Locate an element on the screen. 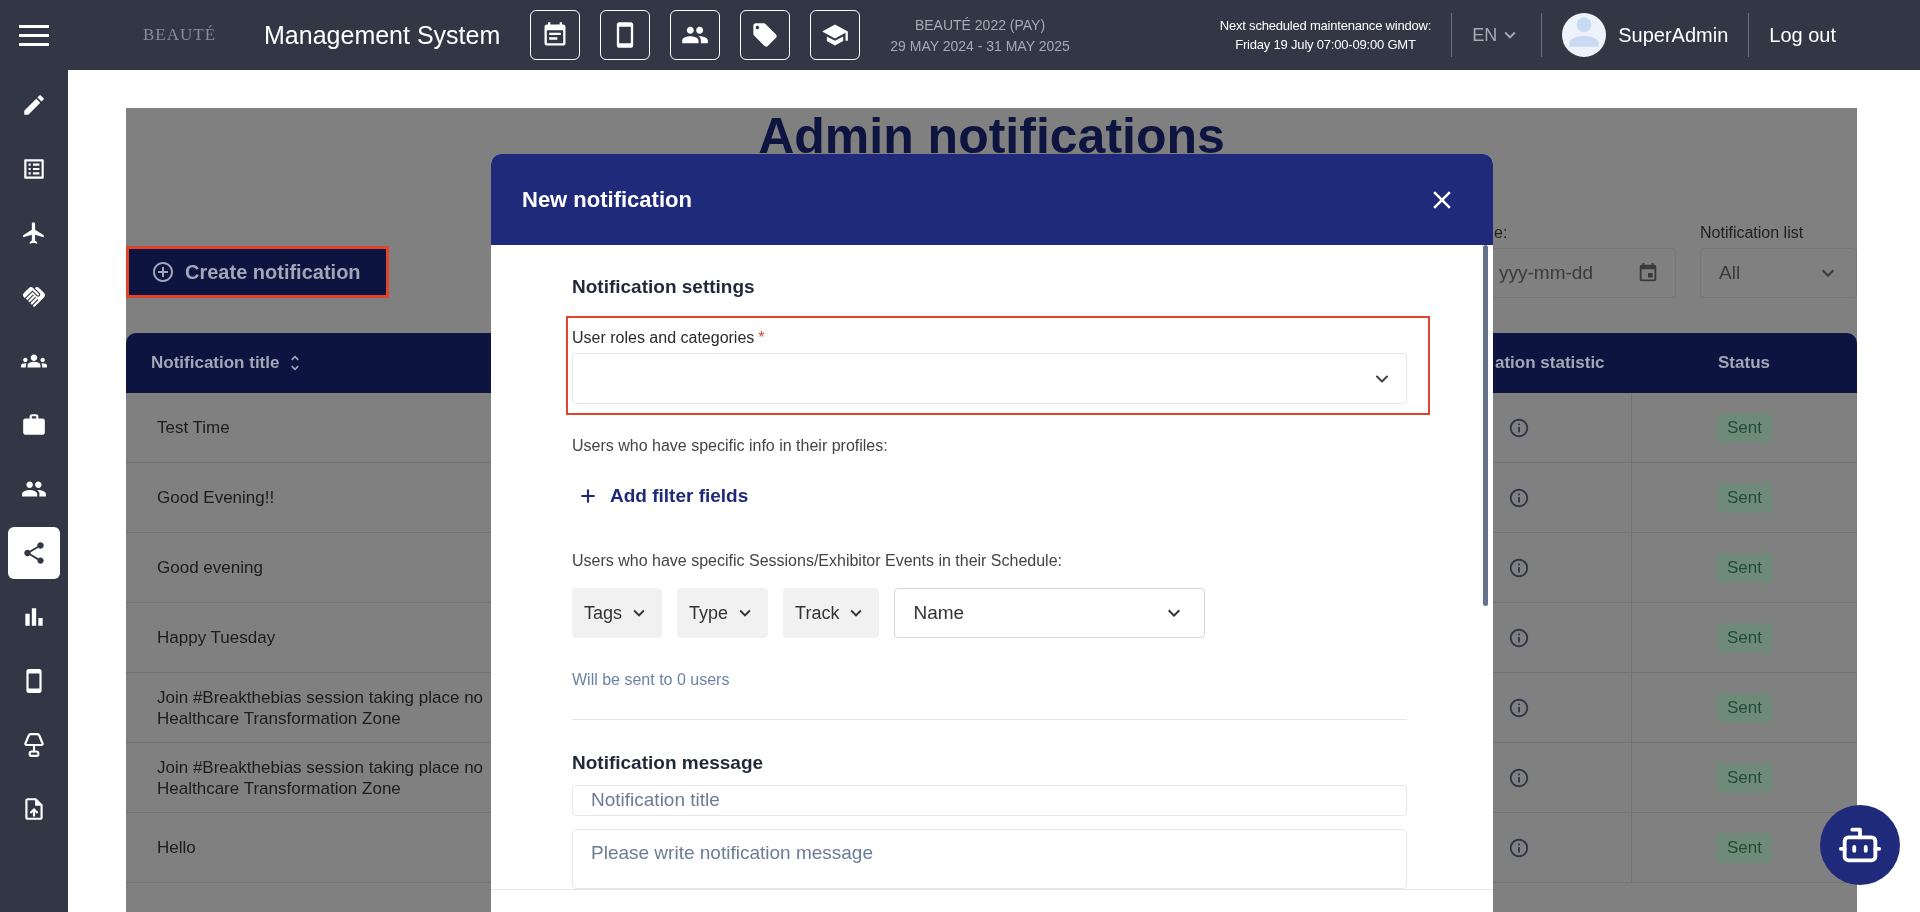 The height and width of the screenshot is (912, 1920). column-header: Notification title is located at coordinates (228, 363).